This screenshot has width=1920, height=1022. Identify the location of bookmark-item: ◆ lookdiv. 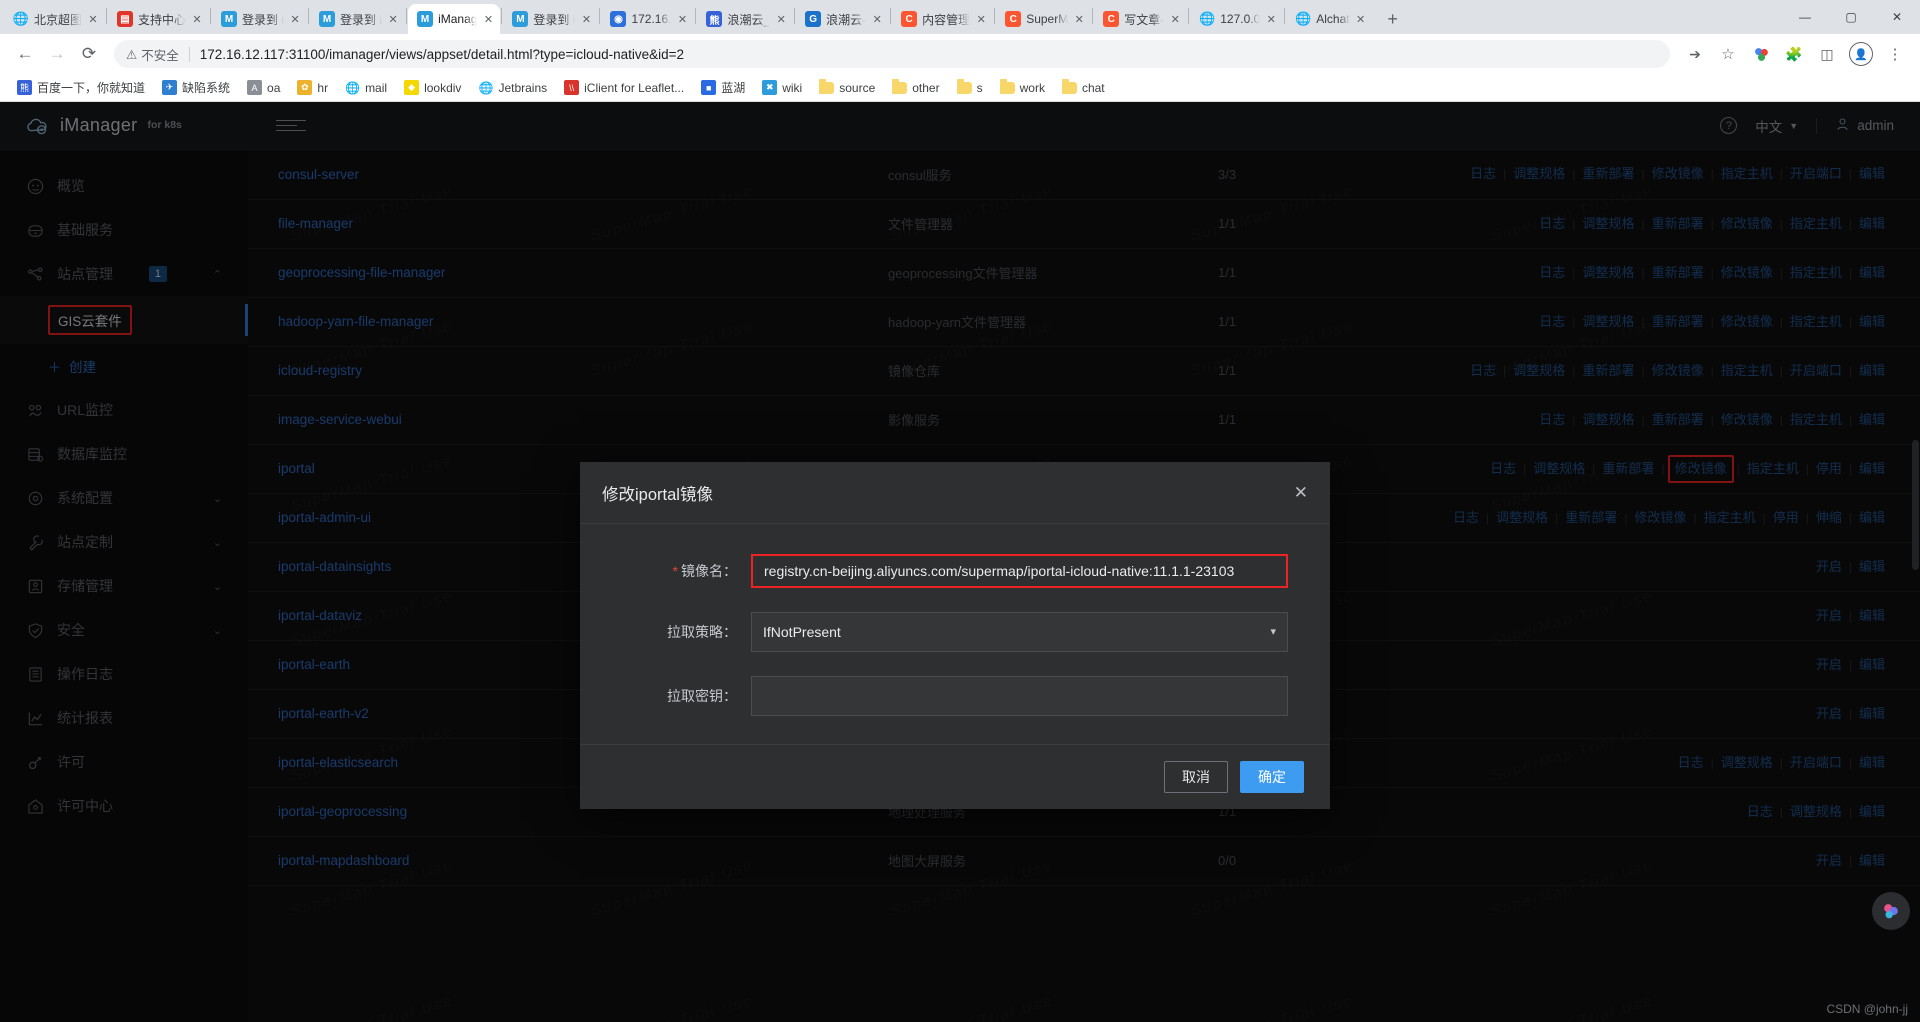
(432, 87).